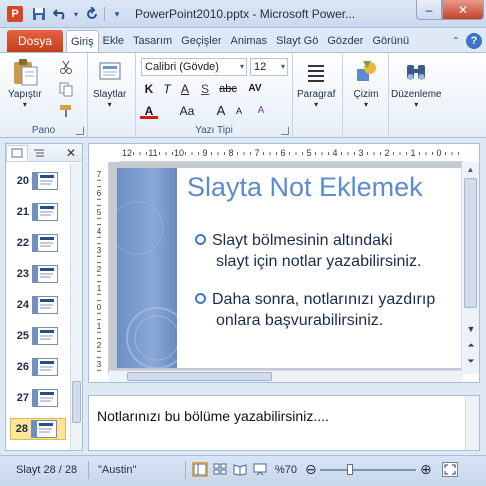  I want to click on slide-thumbnail: 20, so click(42, 181).